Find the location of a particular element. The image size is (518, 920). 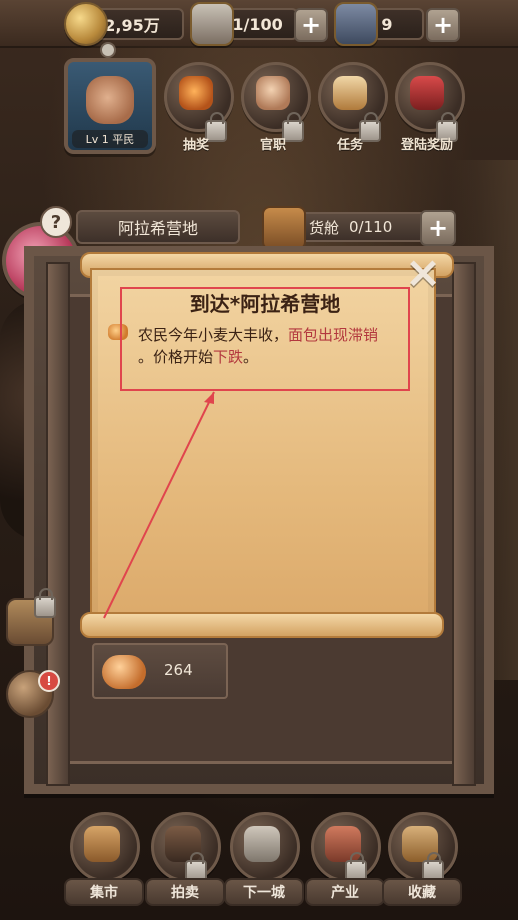

nav-collection-label: 收藏 is located at coordinates (422, 892).